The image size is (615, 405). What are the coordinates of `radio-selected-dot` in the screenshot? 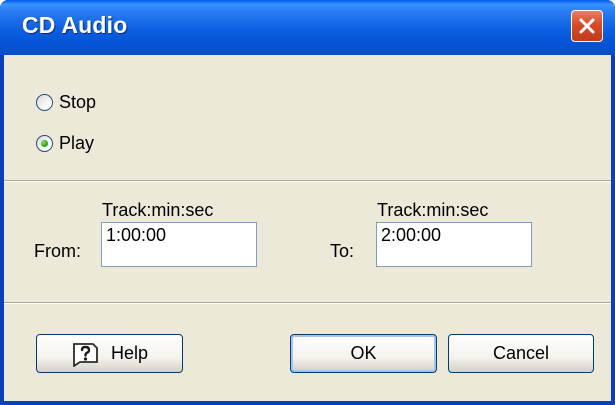 It's located at (44, 143).